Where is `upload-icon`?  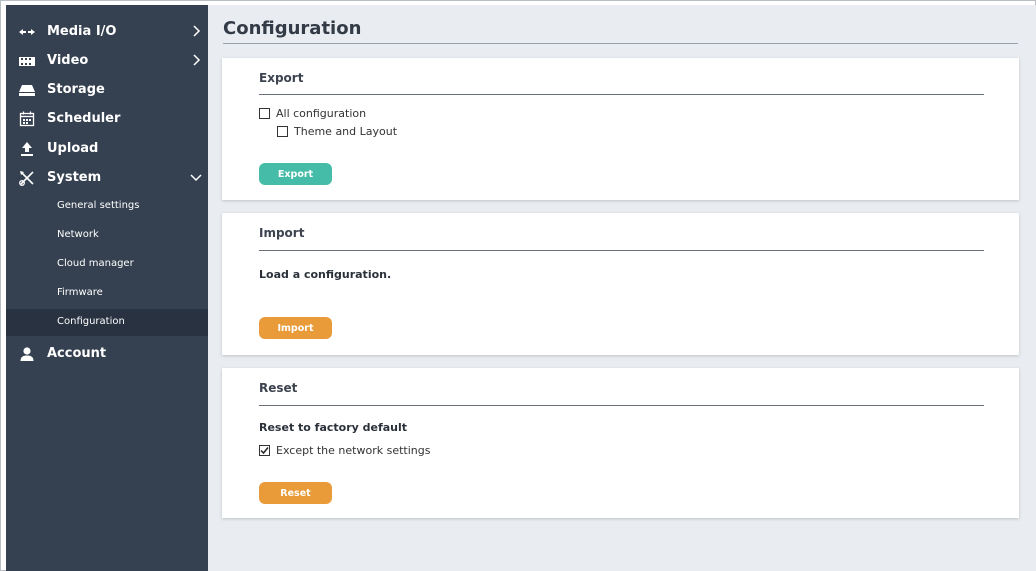
upload-icon is located at coordinates (27, 149).